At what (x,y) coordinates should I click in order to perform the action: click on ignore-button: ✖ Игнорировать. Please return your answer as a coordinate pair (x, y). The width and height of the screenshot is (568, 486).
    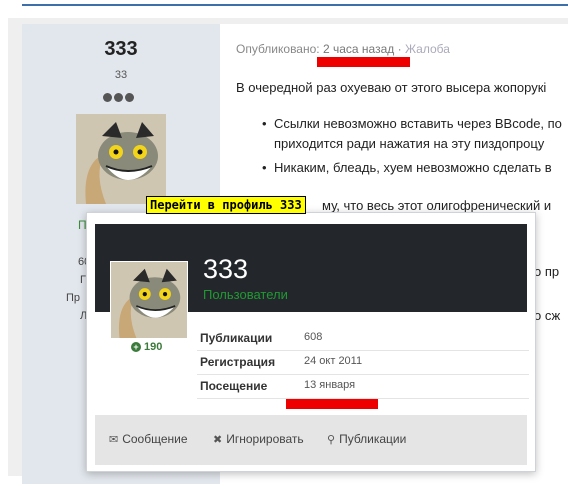
    Looking at the image, I should click on (258, 439).